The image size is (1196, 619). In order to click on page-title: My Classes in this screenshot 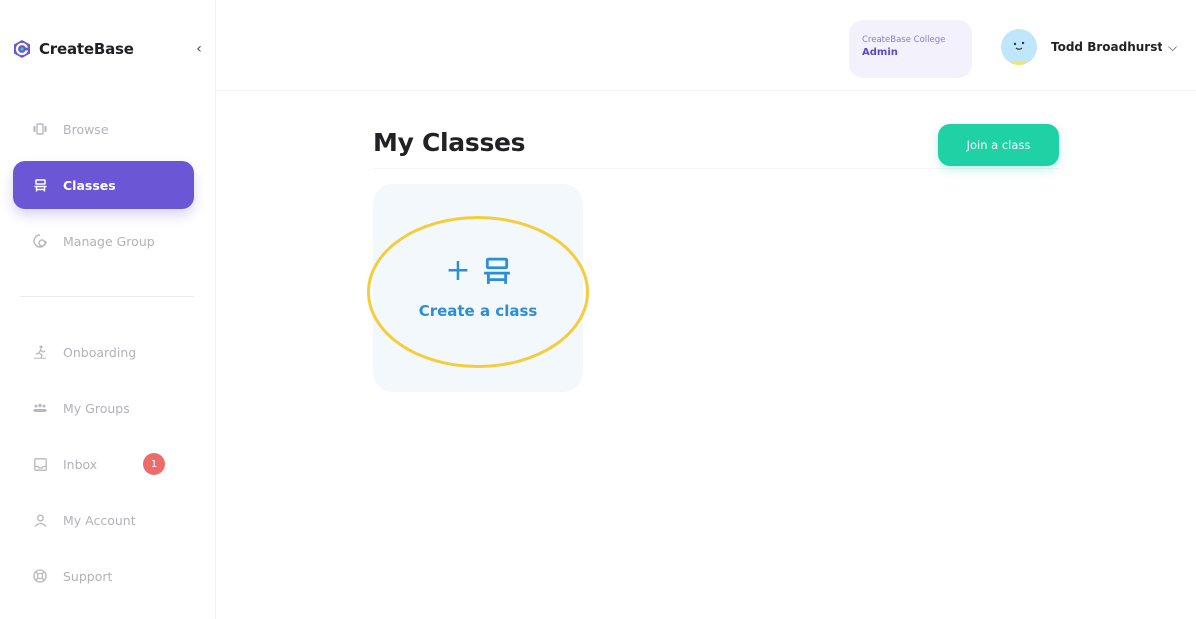, I will do `click(449, 142)`.